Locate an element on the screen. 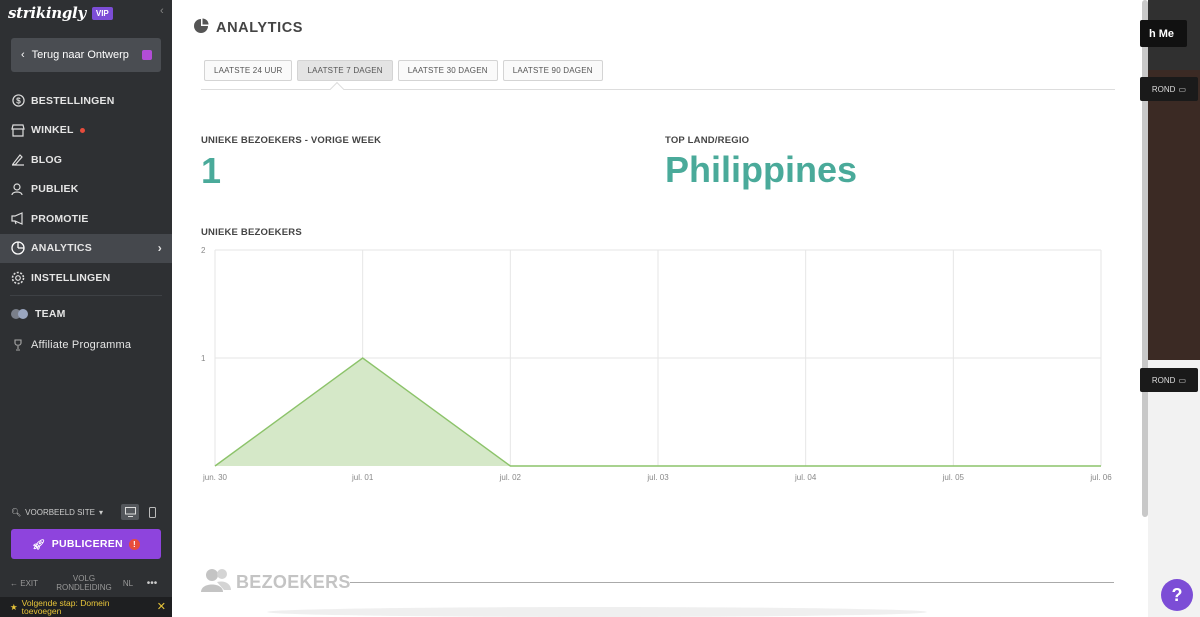 This screenshot has height=617, width=1200. sidebar-item-label: BESTELLINGEN is located at coordinates (73, 100).